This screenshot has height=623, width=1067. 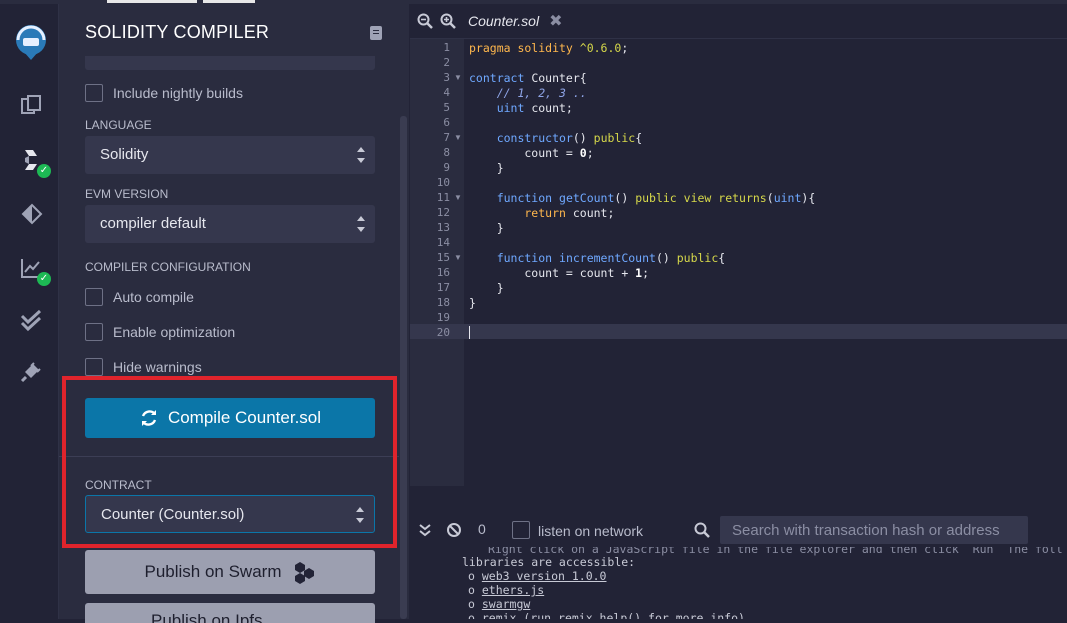 I want to click on enable-optimization-row: Enable optimization, so click(x=160, y=332).